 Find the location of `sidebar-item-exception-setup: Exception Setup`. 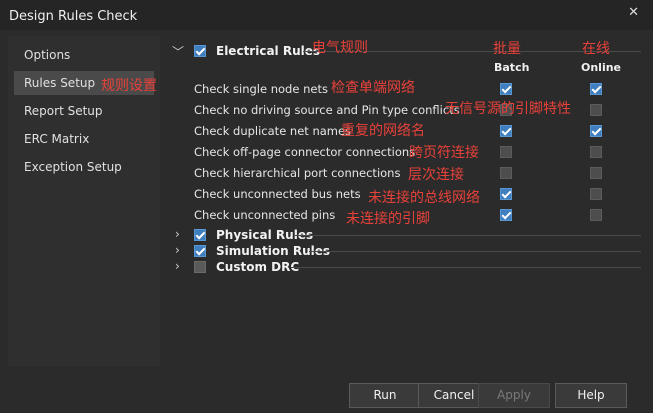

sidebar-item-exception-setup: Exception Setup is located at coordinates (84, 167).